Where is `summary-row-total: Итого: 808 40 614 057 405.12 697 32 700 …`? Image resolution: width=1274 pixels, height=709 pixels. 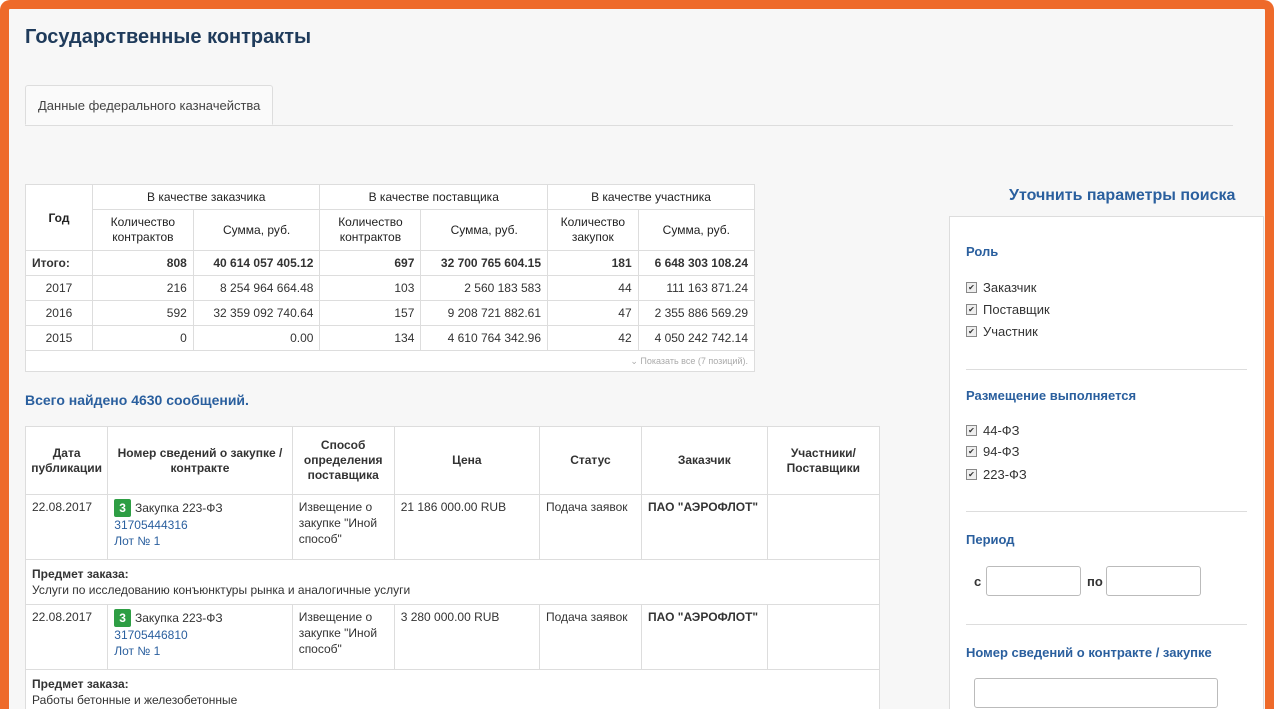 summary-row-total: Итого: 808 40 614 057 405.12 697 32 700 … is located at coordinates (390, 263).